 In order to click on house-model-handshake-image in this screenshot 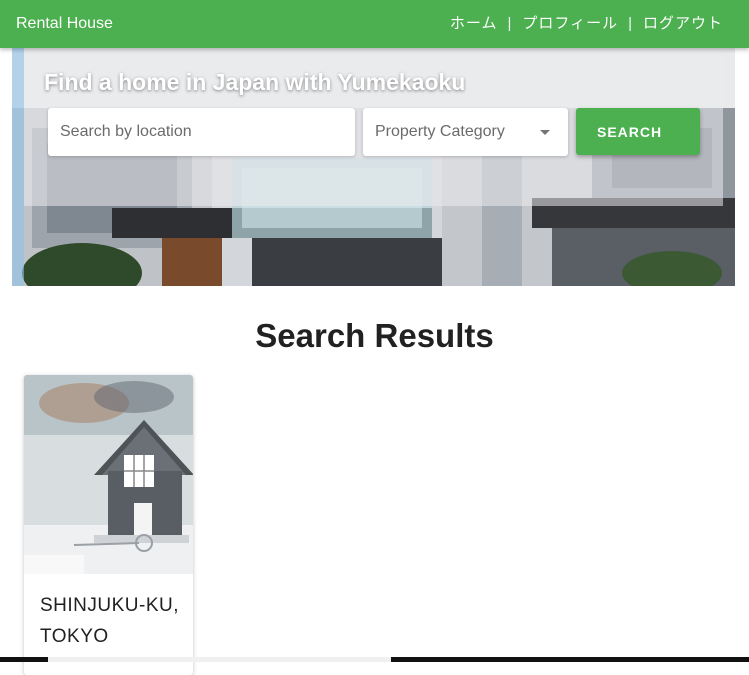, I will do `click(108, 474)`.